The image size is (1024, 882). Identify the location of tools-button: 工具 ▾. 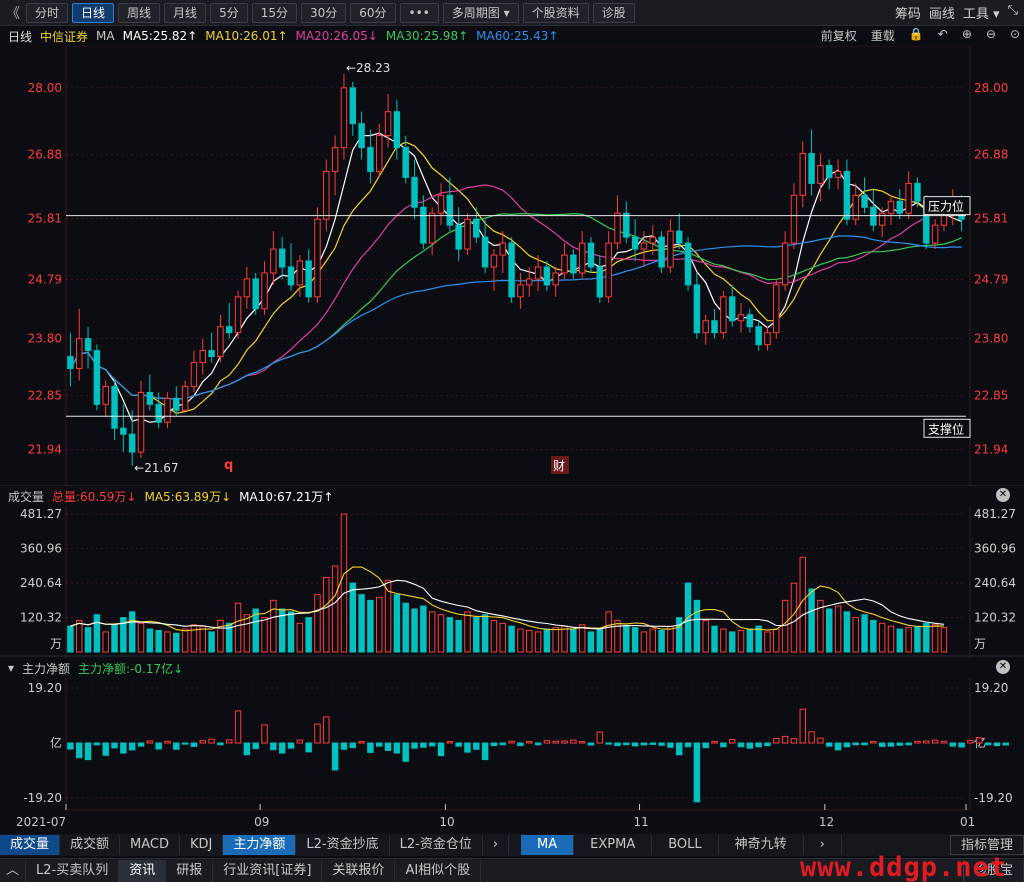
(981, 12).